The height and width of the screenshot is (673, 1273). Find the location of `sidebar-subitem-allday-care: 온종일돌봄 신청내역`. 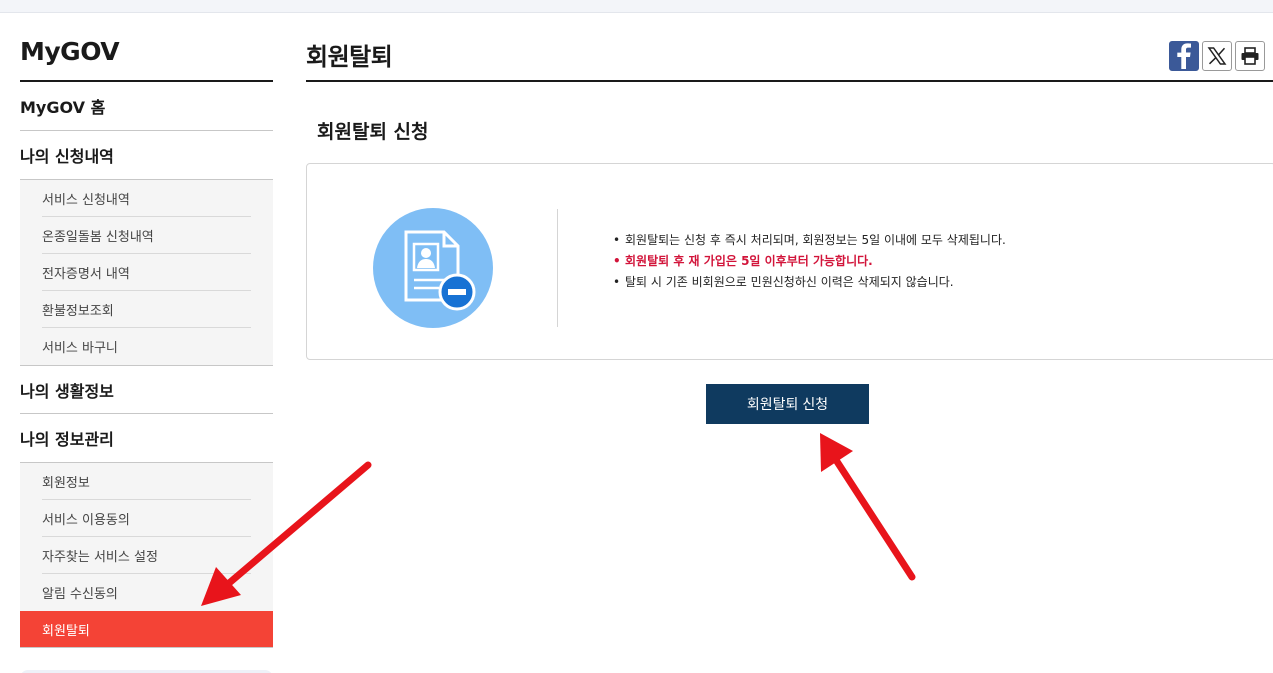

sidebar-subitem-allday-care: 온종일돌봄 신청내역 is located at coordinates (146, 235).